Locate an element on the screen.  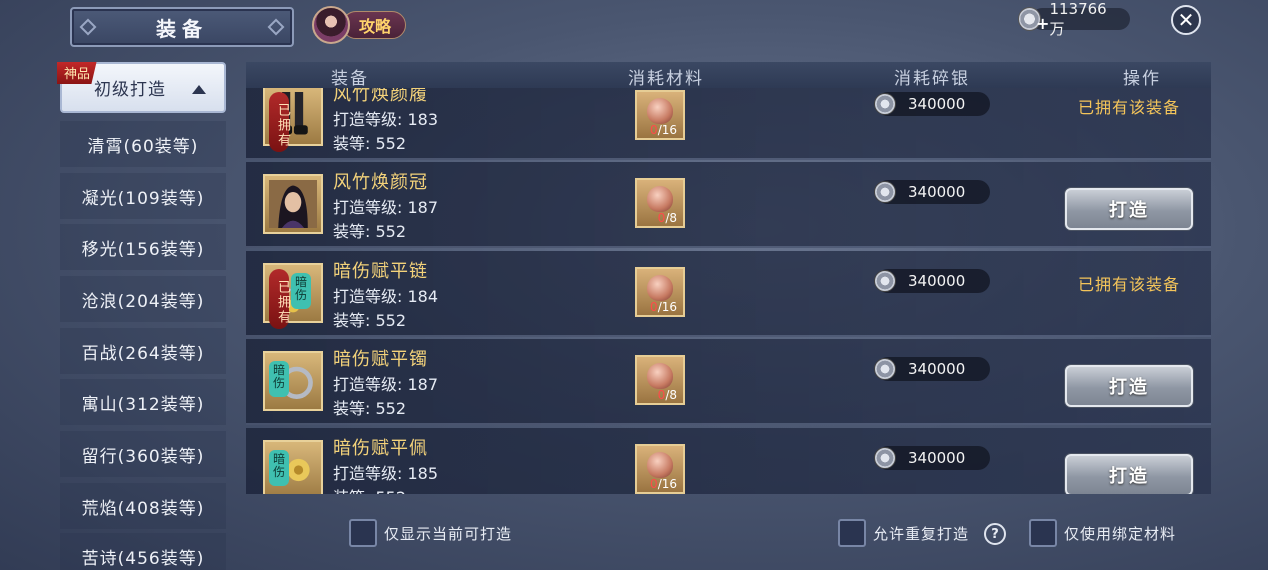
guide-button: 攻略 is located at coordinates (359, 25).